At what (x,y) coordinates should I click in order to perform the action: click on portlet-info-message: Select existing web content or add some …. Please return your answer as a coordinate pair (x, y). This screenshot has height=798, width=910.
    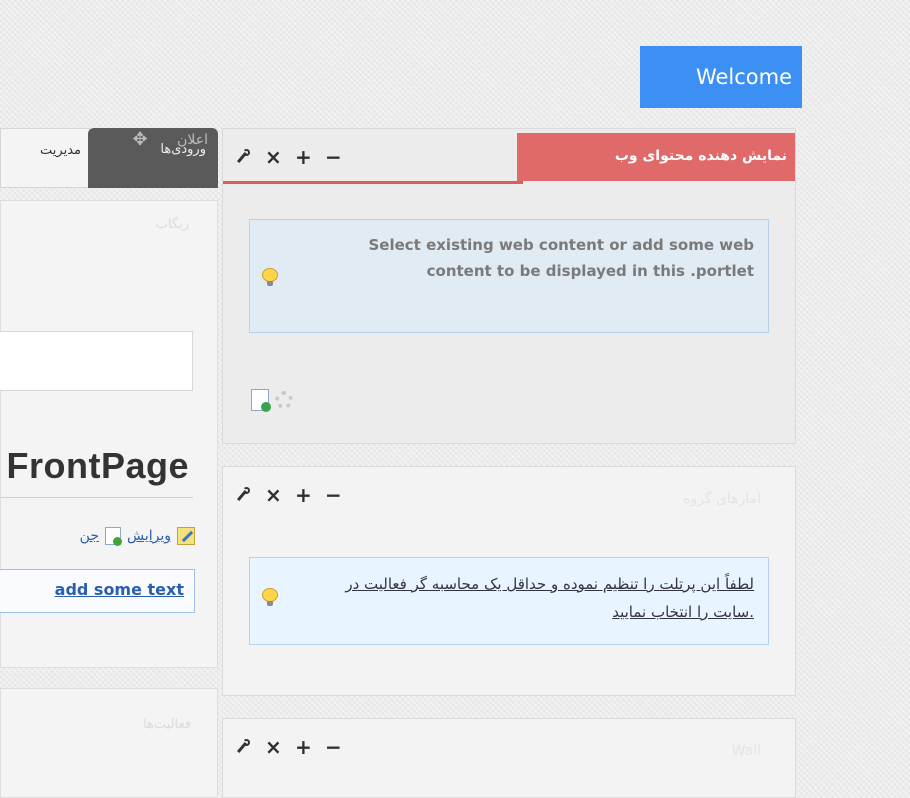
    Looking at the image, I should click on (509, 276).